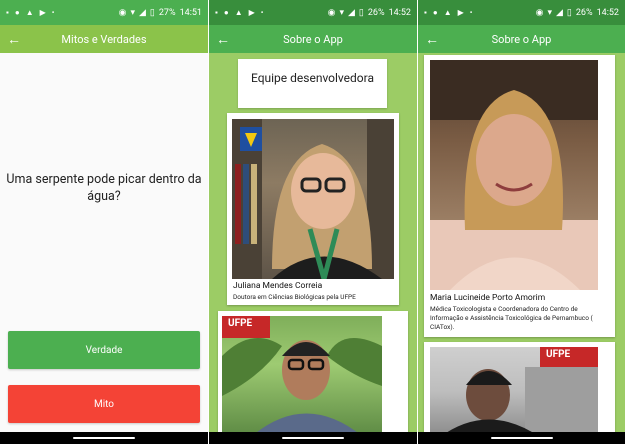  I want to click on system-status: ◉ ▾ ◢ ▯ 27% 14:51, so click(160, 13).